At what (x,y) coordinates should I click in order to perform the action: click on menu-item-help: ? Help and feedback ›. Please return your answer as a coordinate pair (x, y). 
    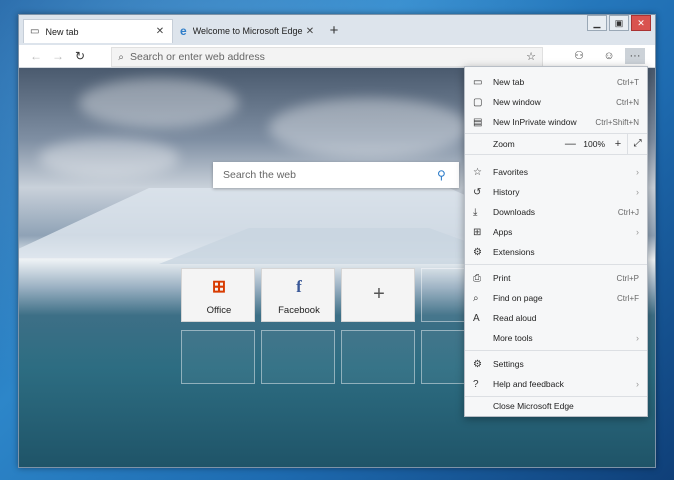
    Looking at the image, I should click on (556, 384).